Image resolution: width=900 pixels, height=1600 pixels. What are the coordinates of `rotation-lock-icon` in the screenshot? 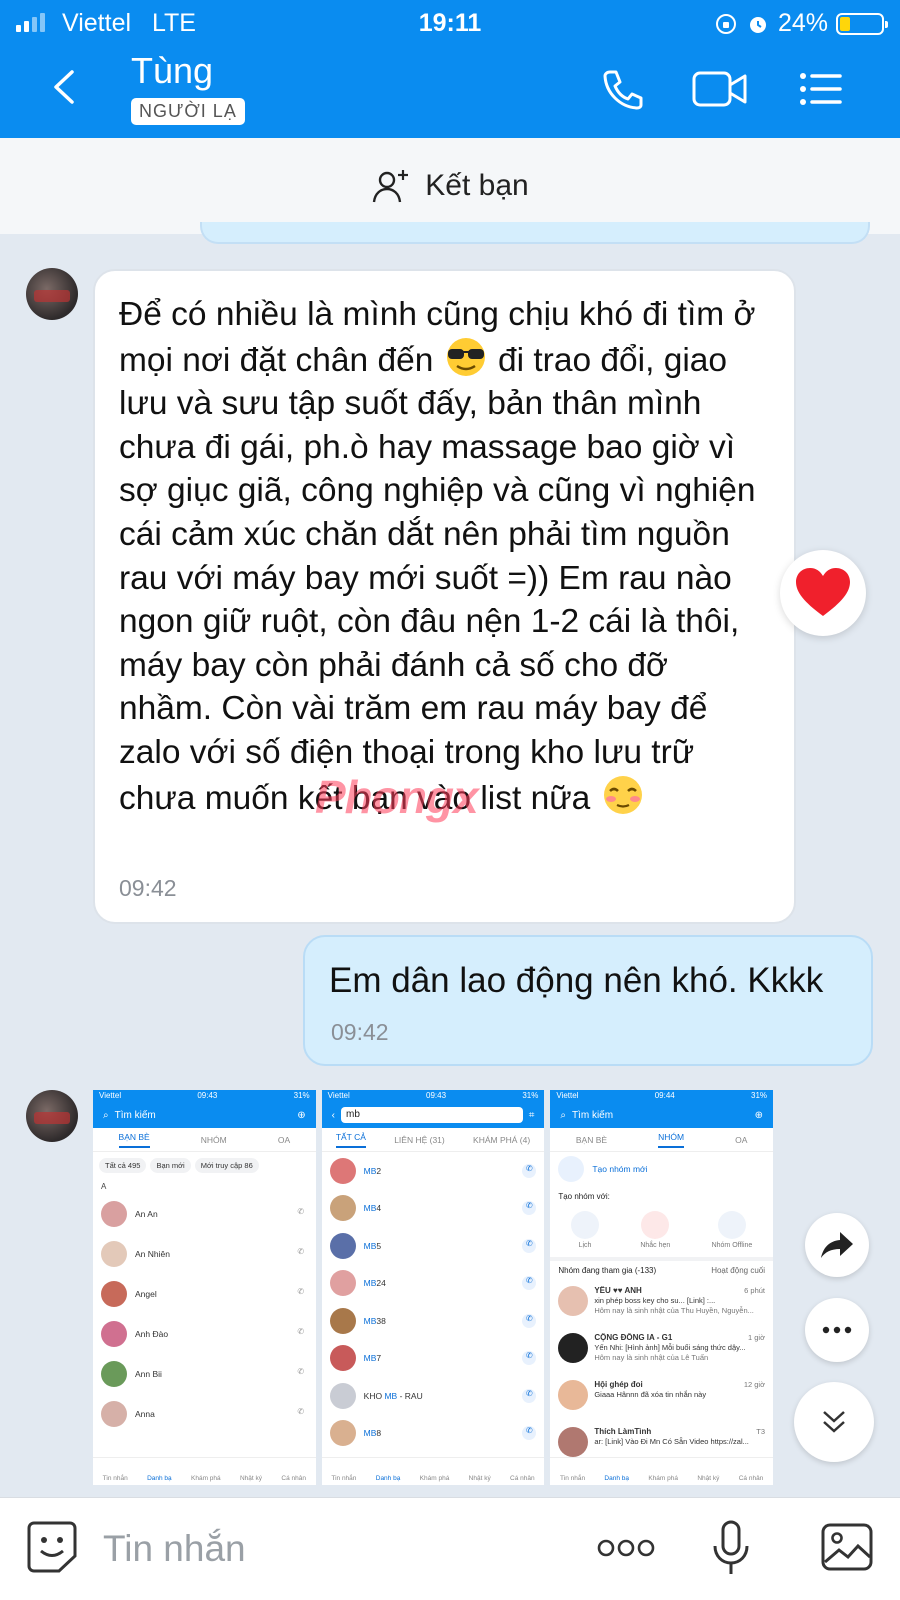 It's located at (725, 23).